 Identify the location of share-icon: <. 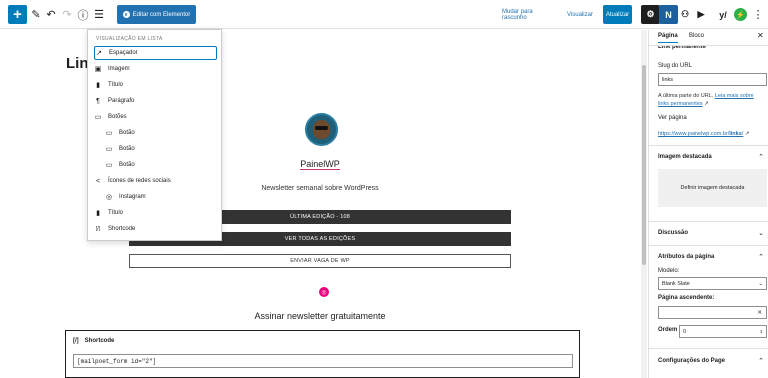
(98, 181).